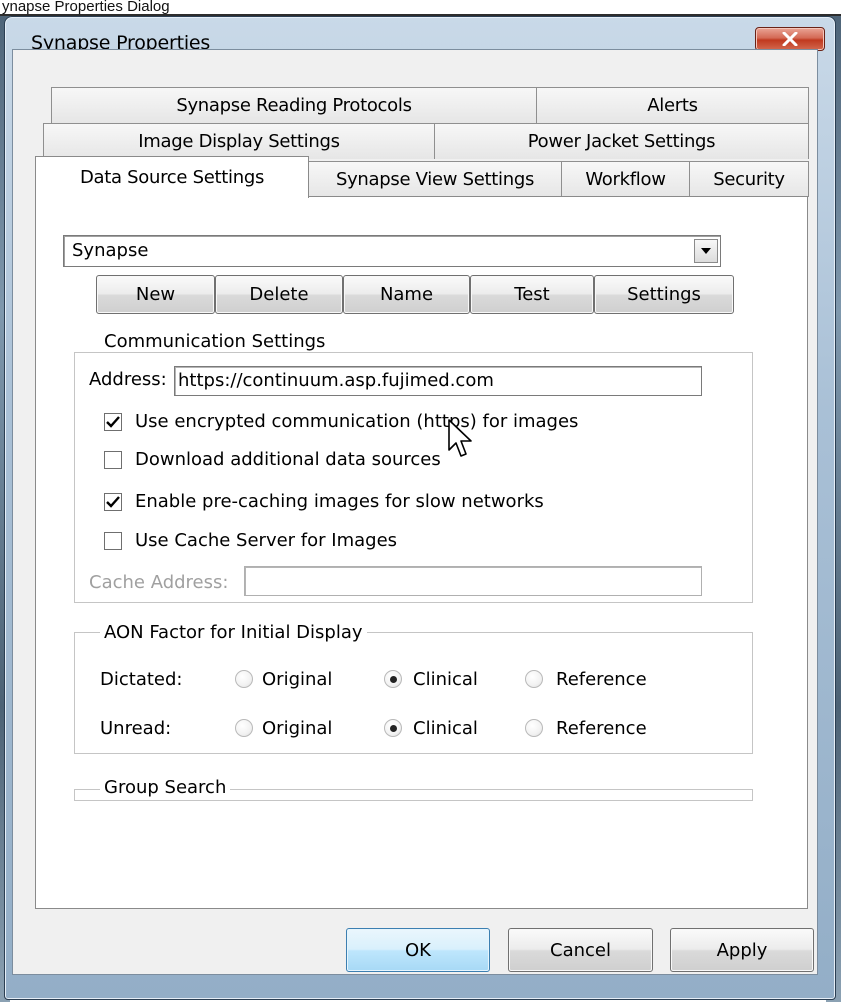 The width and height of the screenshot is (841, 1002). Describe the element at coordinates (435, 179) in the screenshot. I see `tab-synapse-view-settings: Synapse View Settings` at that location.